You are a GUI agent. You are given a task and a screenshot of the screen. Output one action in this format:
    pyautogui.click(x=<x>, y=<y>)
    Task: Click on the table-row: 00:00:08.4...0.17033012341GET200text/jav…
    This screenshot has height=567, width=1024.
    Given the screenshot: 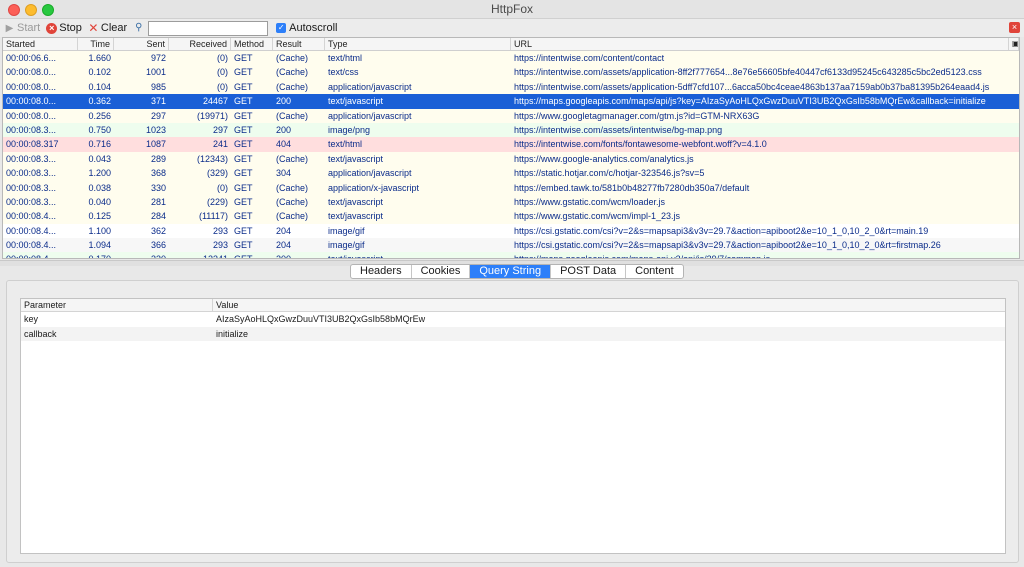 What is the action you would take?
    pyautogui.click(x=511, y=255)
    